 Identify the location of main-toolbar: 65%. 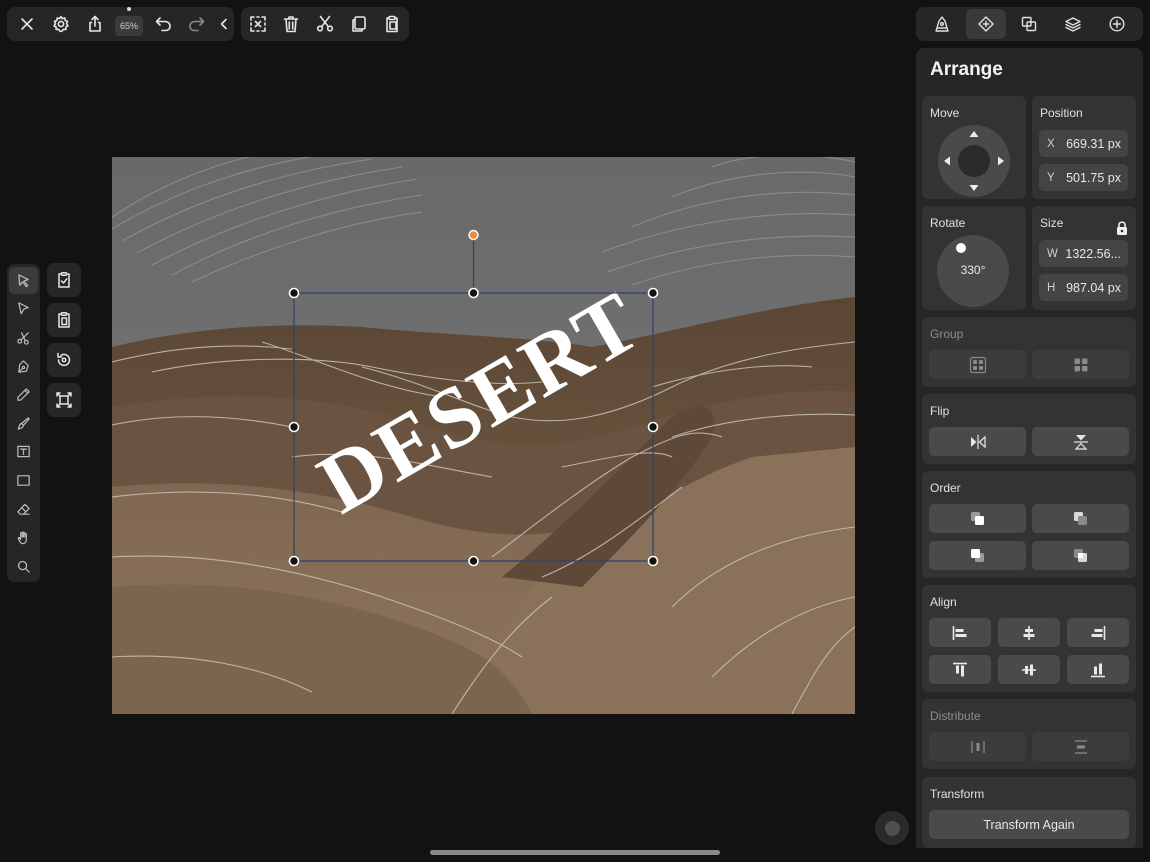
(120, 24).